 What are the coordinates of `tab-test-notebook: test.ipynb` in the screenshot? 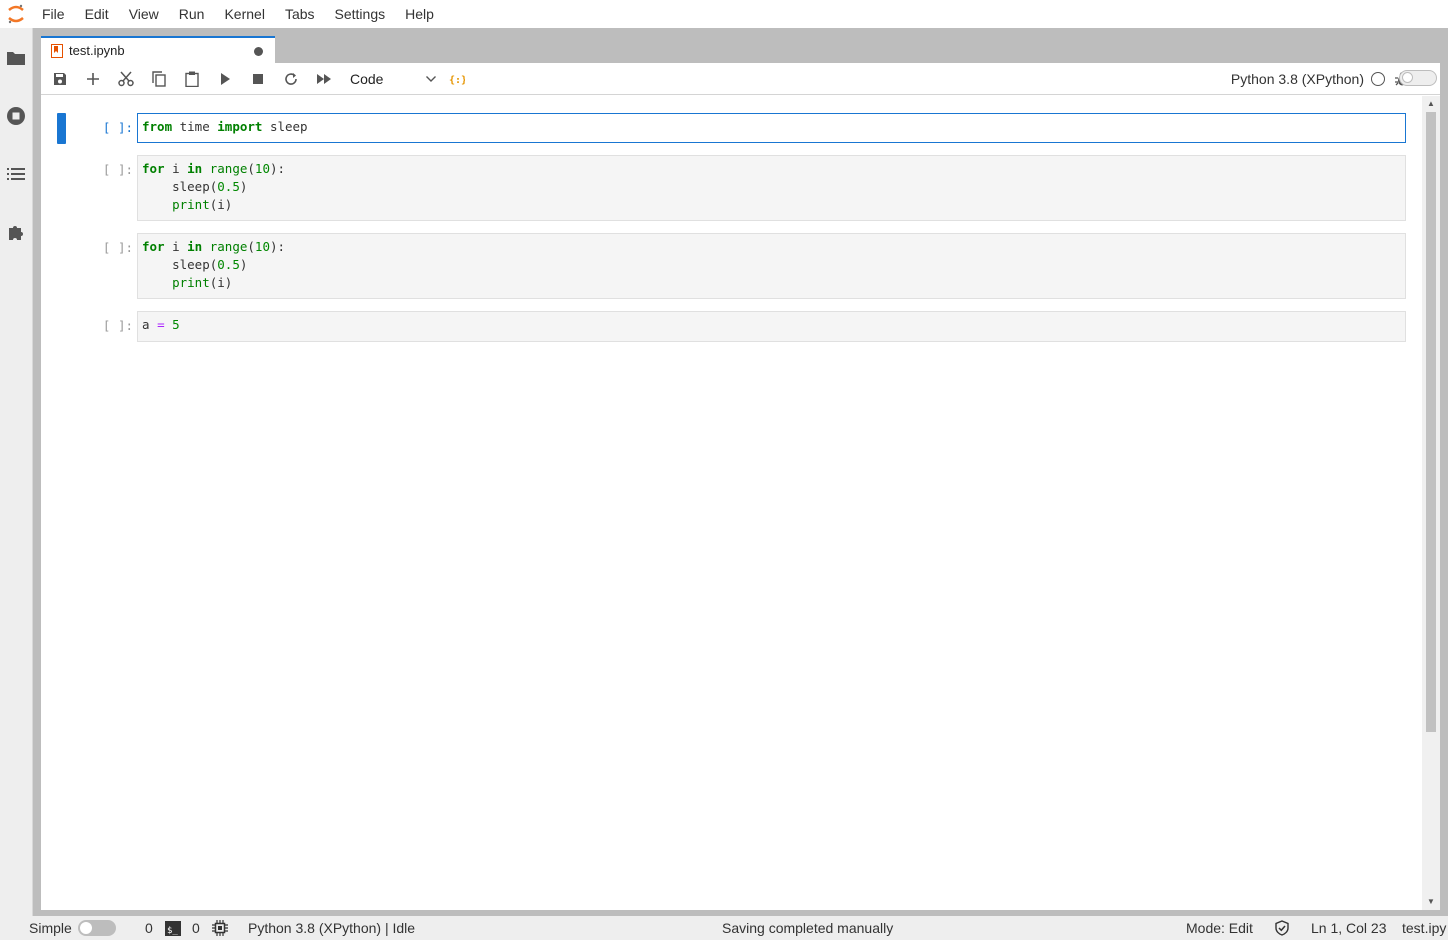 It's located at (158, 49).